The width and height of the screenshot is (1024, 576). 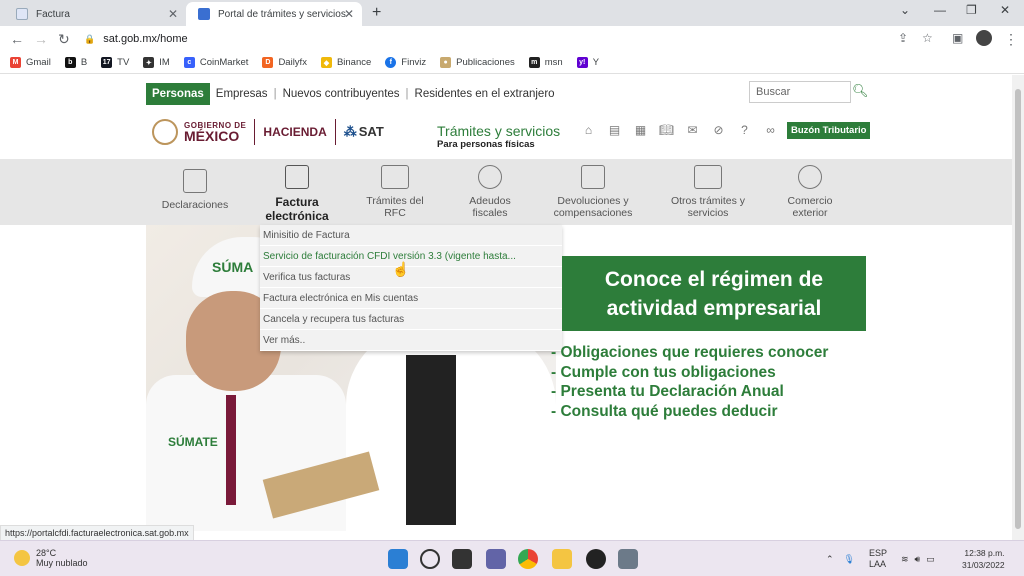 What do you see at coordinates (830, 559) in the screenshot?
I see `chevron-up-icon: ⌃` at bounding box center [830, 559].